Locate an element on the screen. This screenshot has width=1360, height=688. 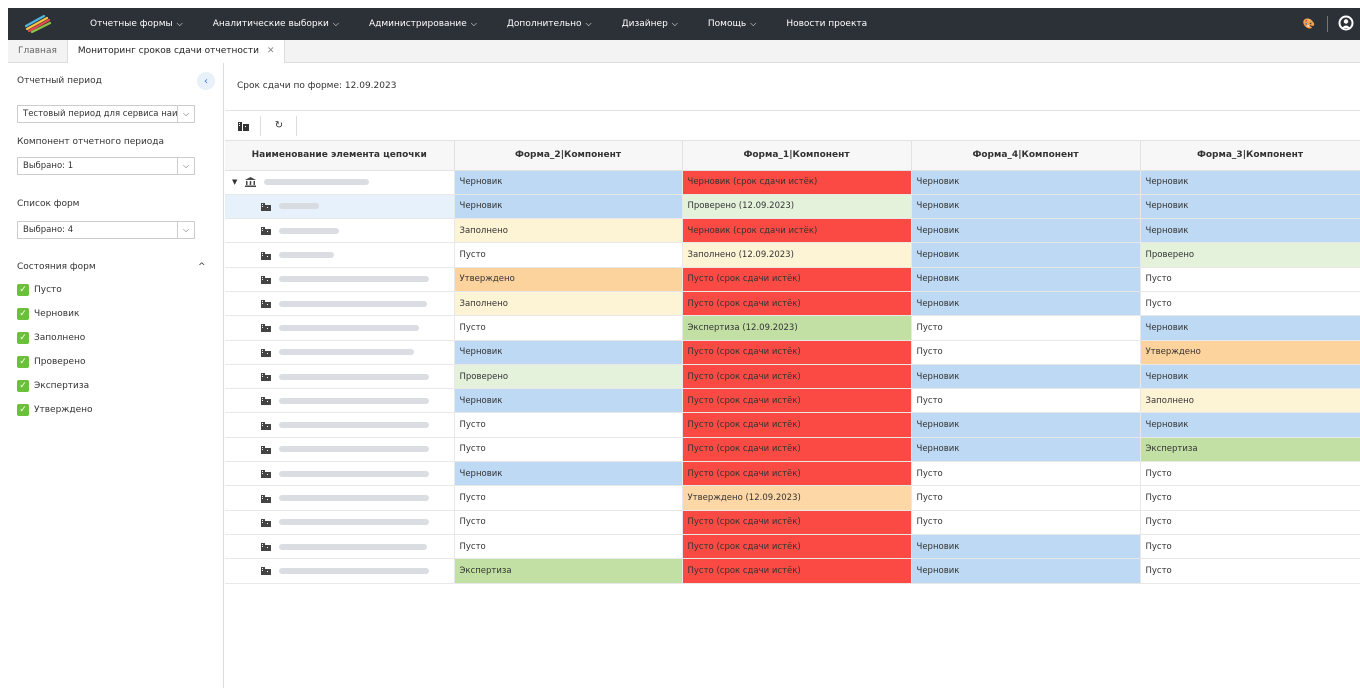
status-cell: Экспертиза (12.09.2023) is located at coordinates (797, 328).